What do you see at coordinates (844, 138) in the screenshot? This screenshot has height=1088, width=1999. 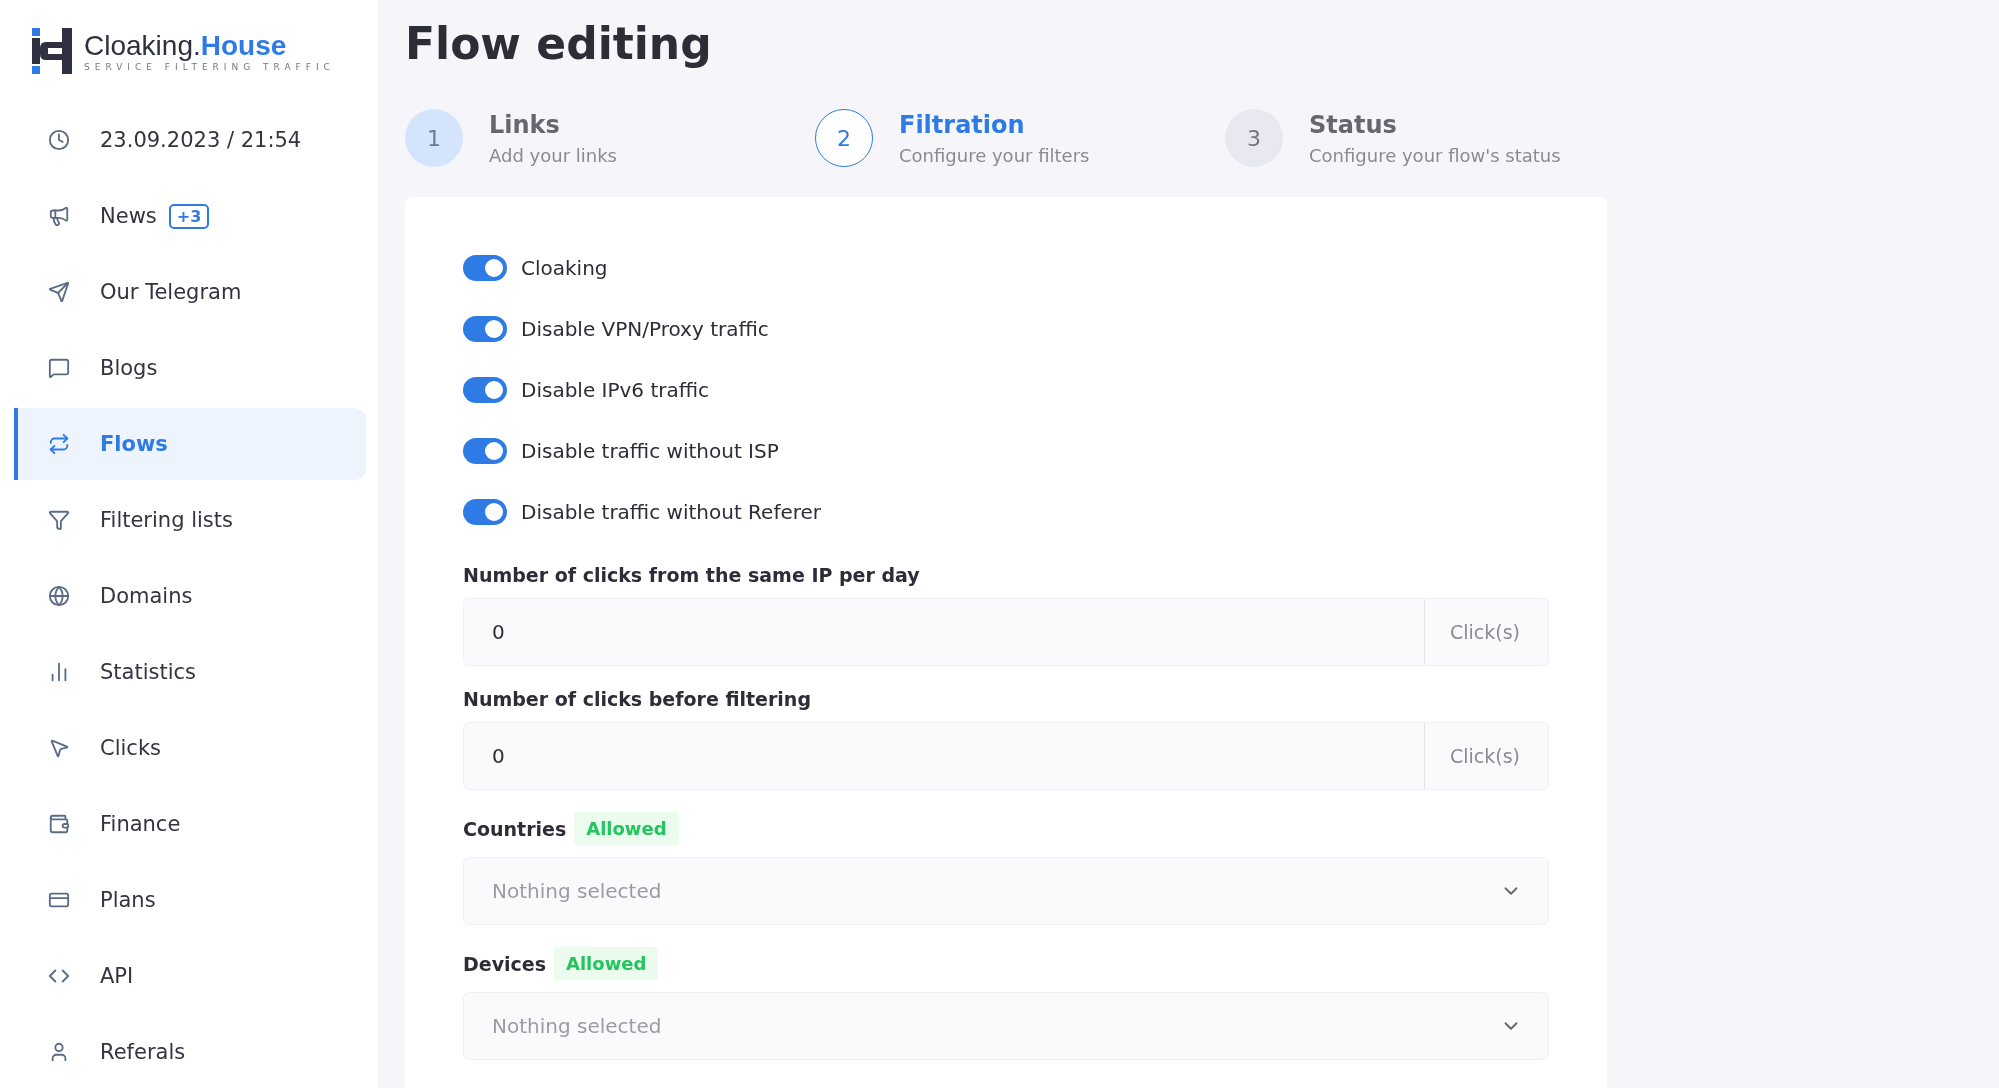 I see `step-number: 2` at bounding box center [844, 138].